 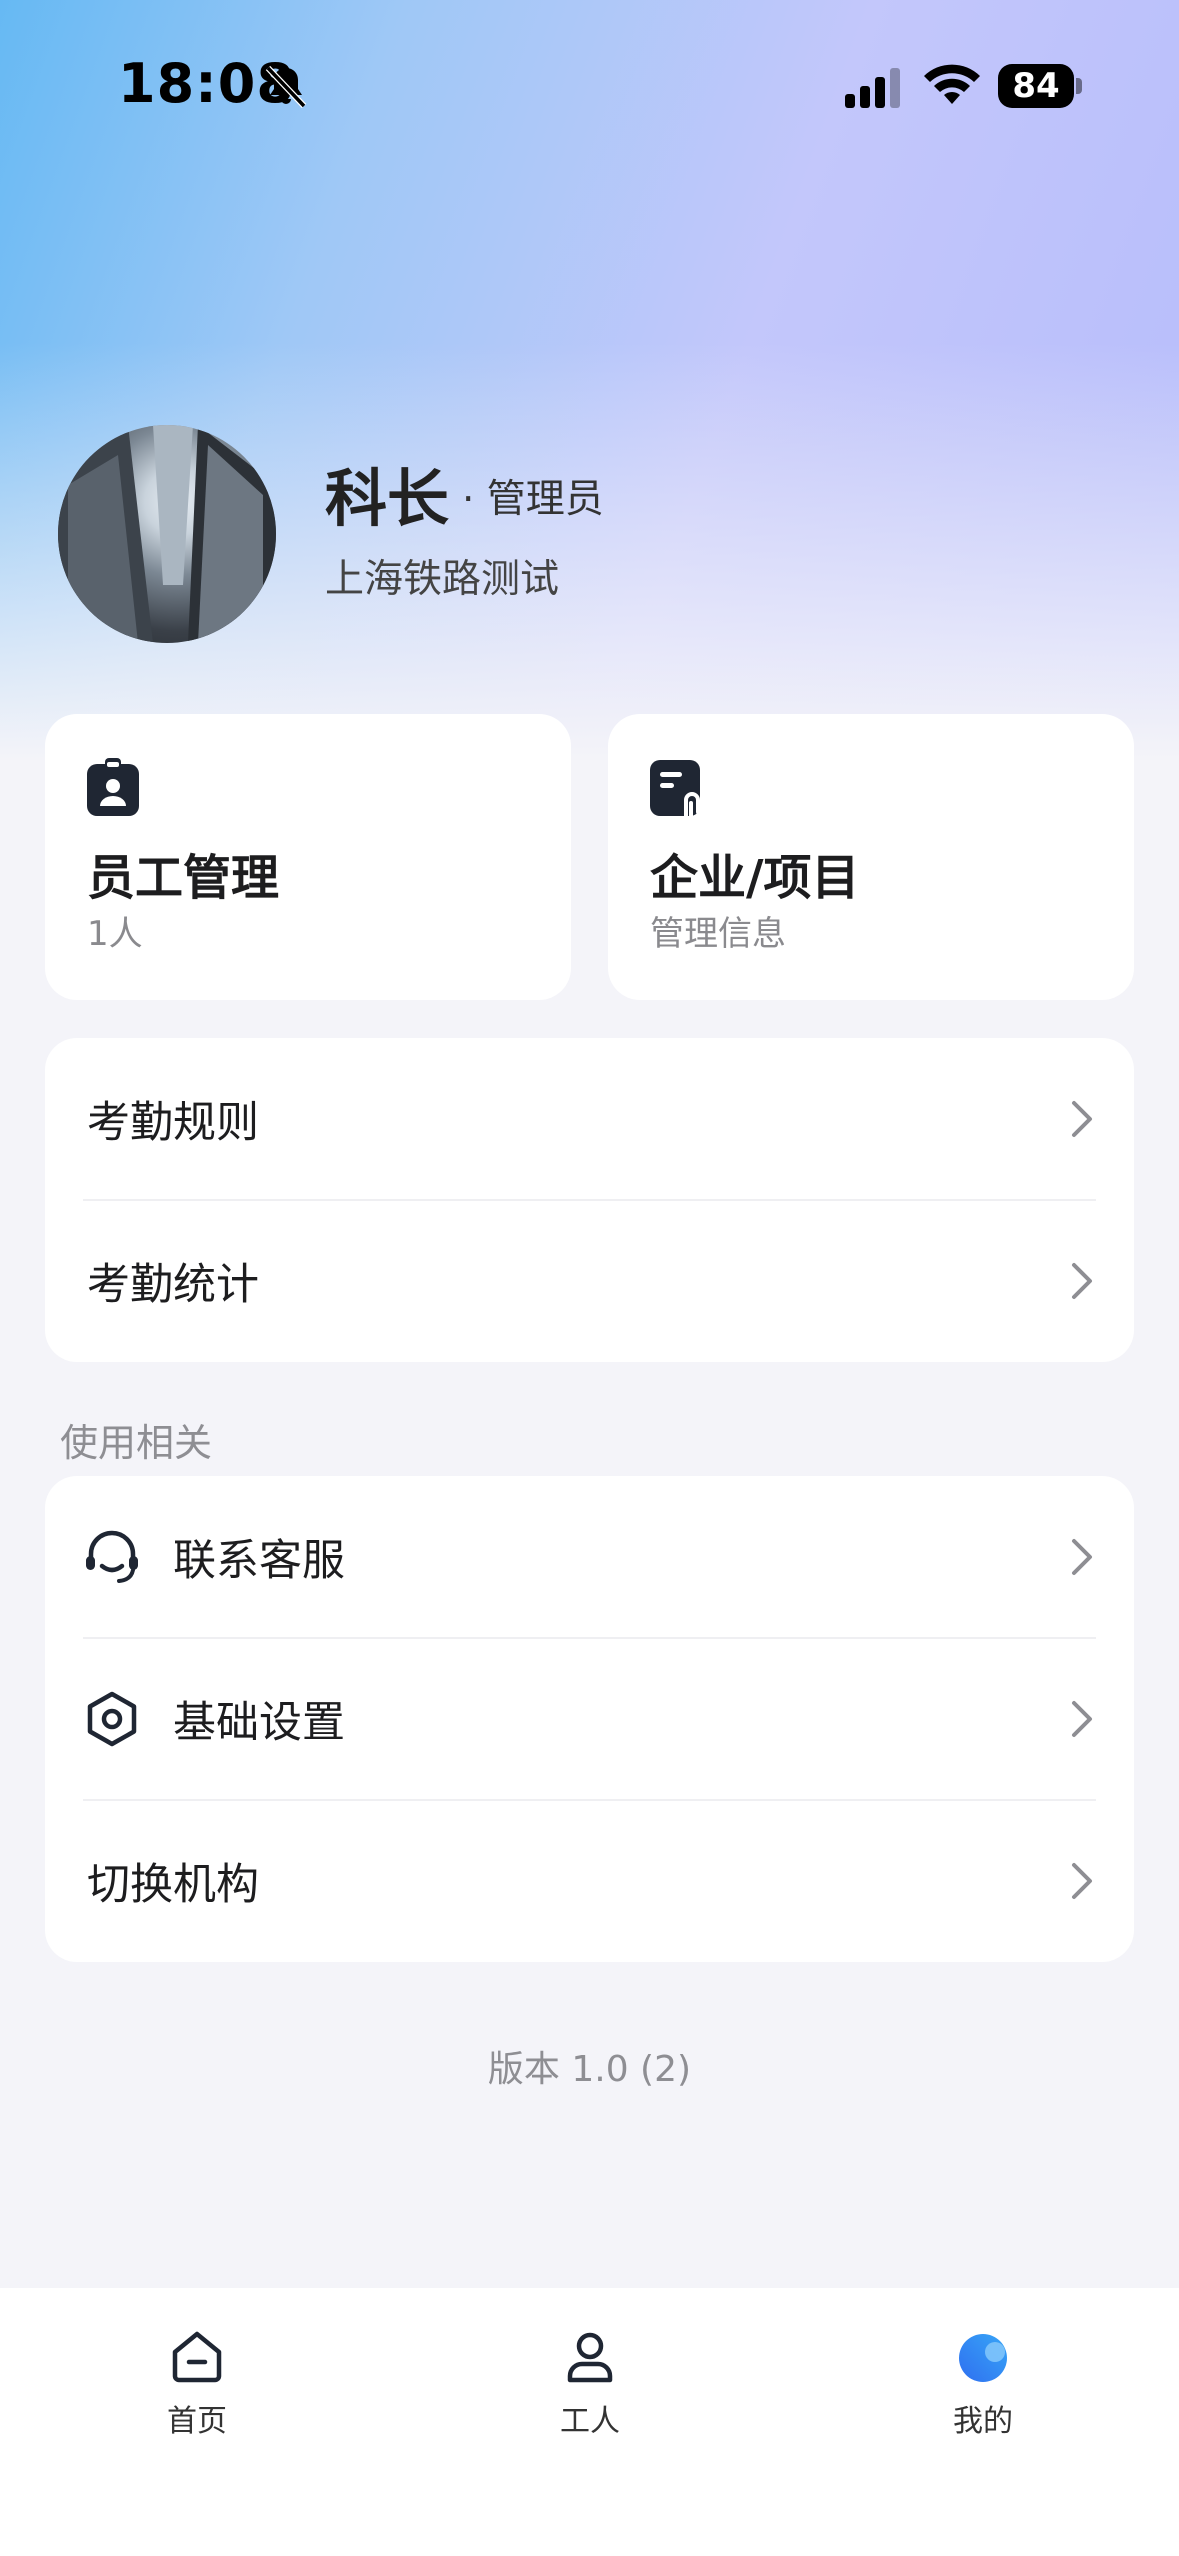 What do you see at coordinates (197, 2386) in the screenshot?
I see `tab-home: 首页` at bounding box center [197, 2386].